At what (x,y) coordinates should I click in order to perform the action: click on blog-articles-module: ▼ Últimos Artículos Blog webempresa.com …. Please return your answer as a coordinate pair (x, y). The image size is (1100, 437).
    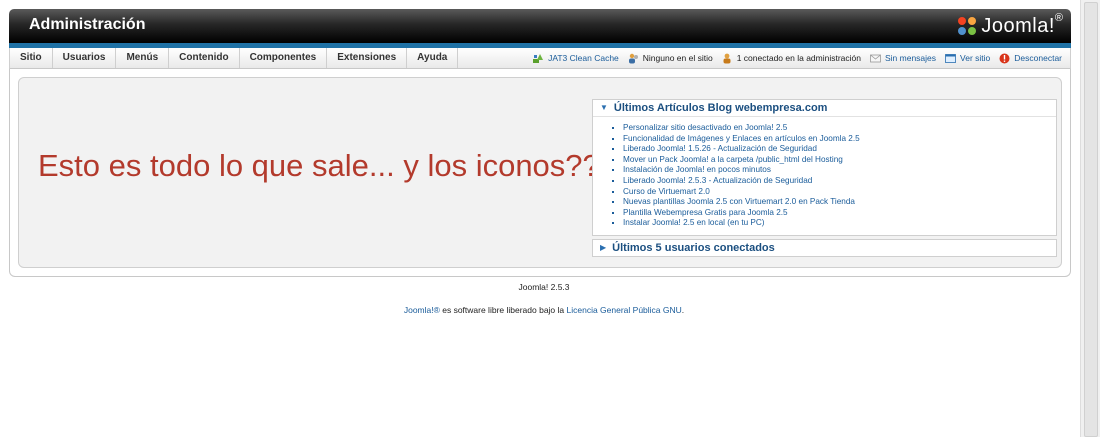
    Looking at the image, I should click on (824, 167).